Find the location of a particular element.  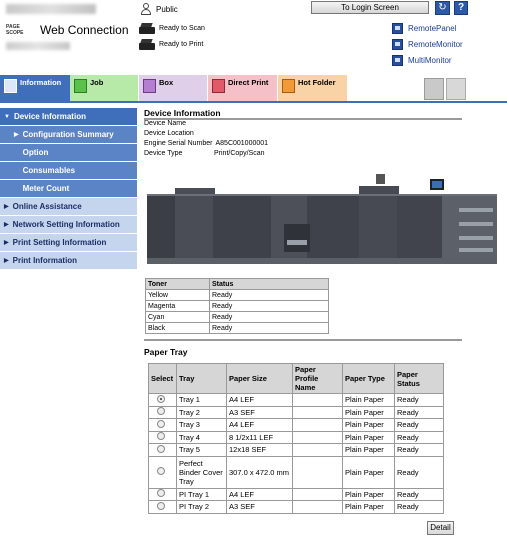

header-paper-status: Paper Status is located at coordinates (419, 378).